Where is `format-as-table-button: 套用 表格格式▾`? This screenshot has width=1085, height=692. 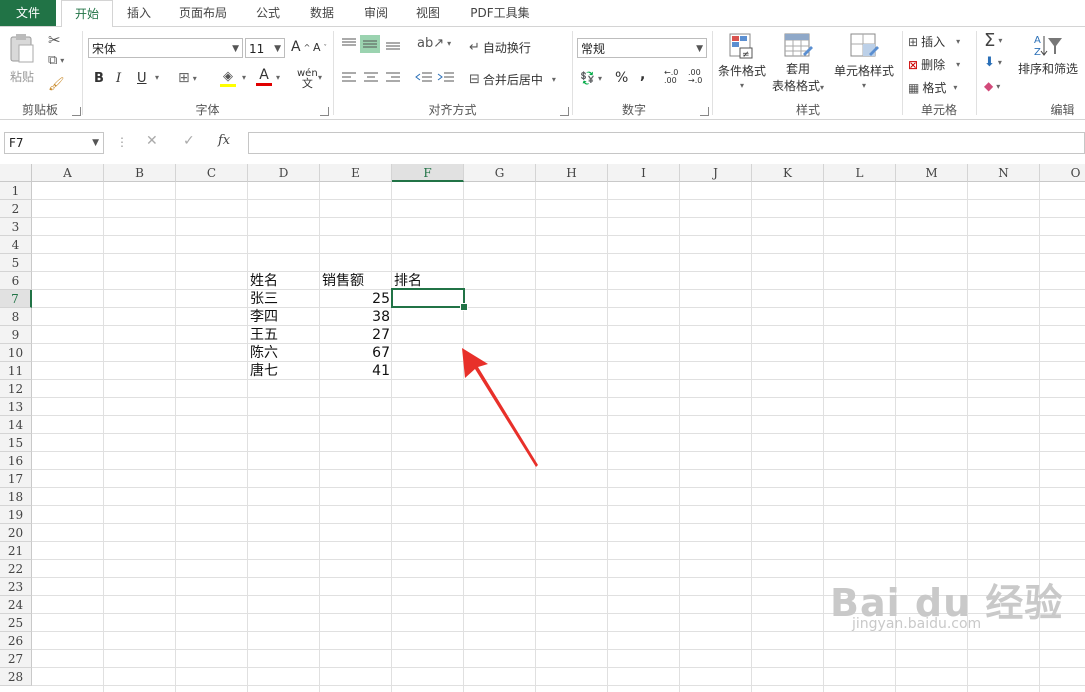
format-as-table-button: 套用 表格格式▾ is located at coordinates (798, 63).